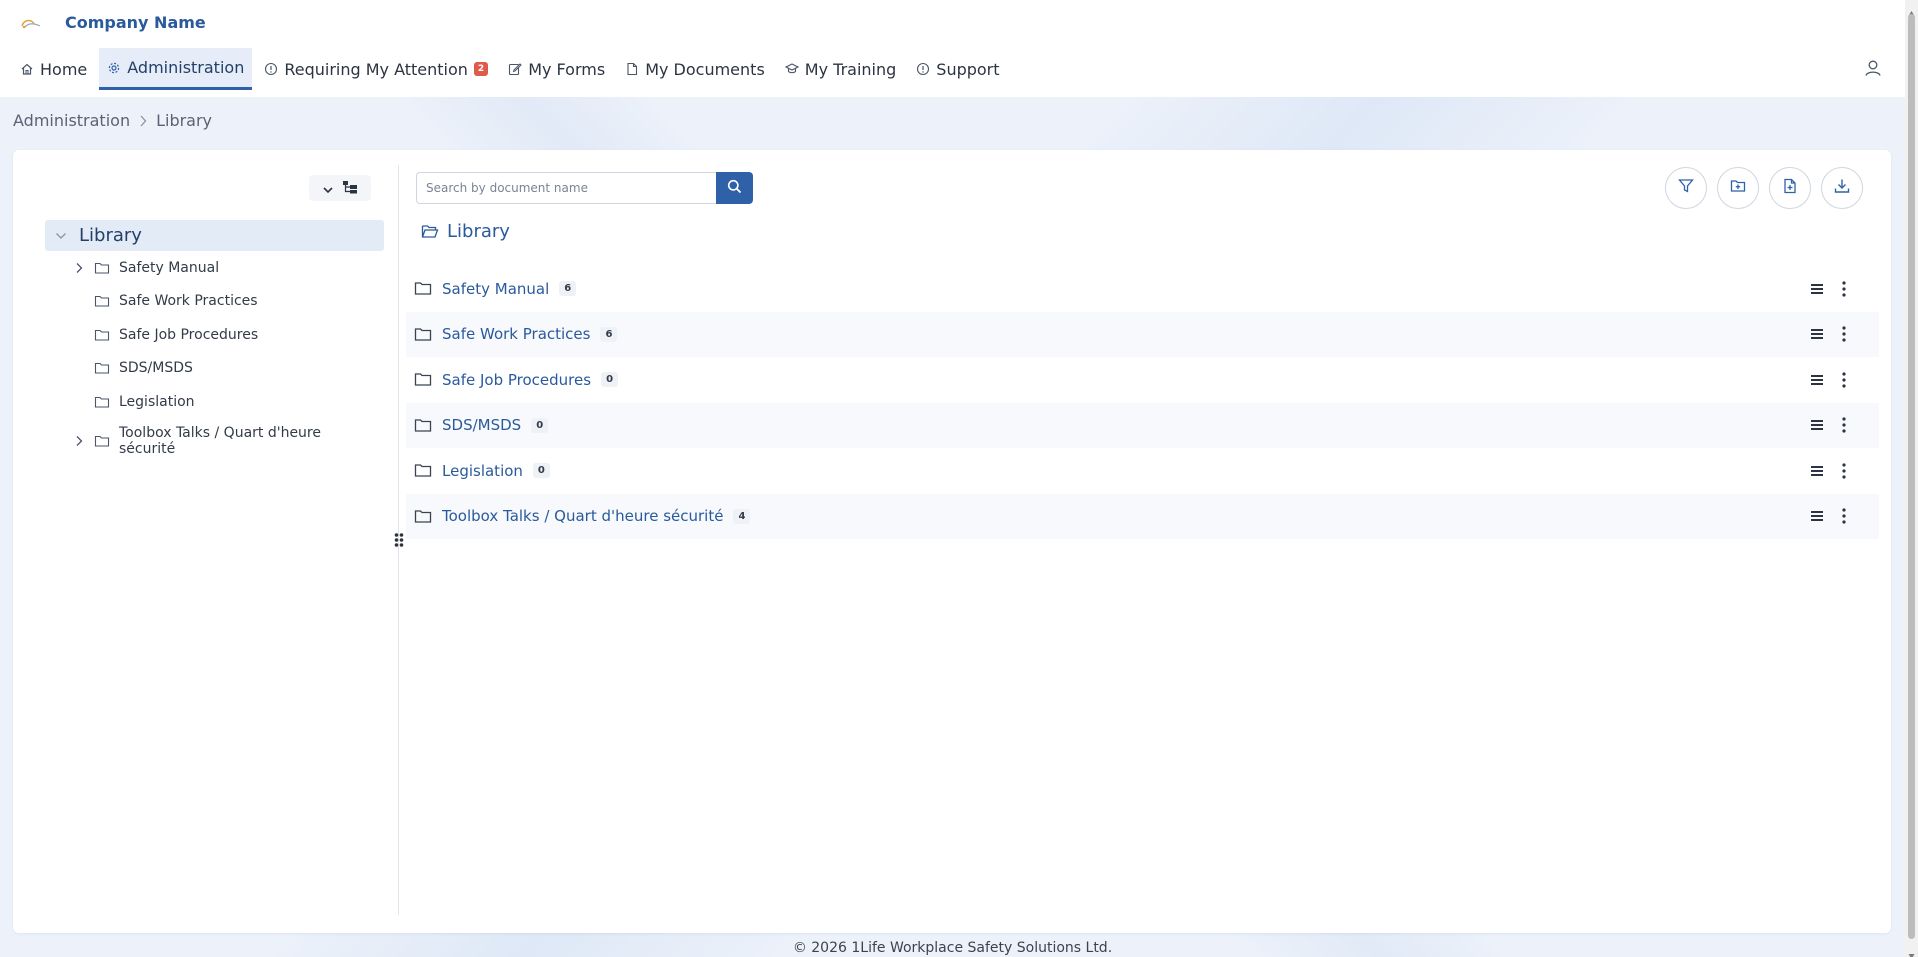  I want to click on list-item: Legislation 0, so click(1142, 471).